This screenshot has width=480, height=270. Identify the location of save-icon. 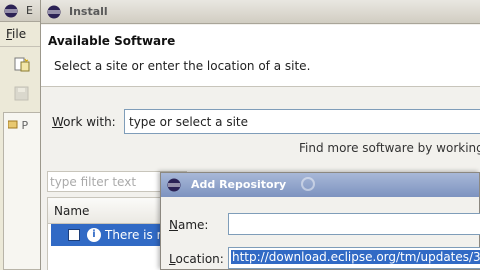
(21, 93).